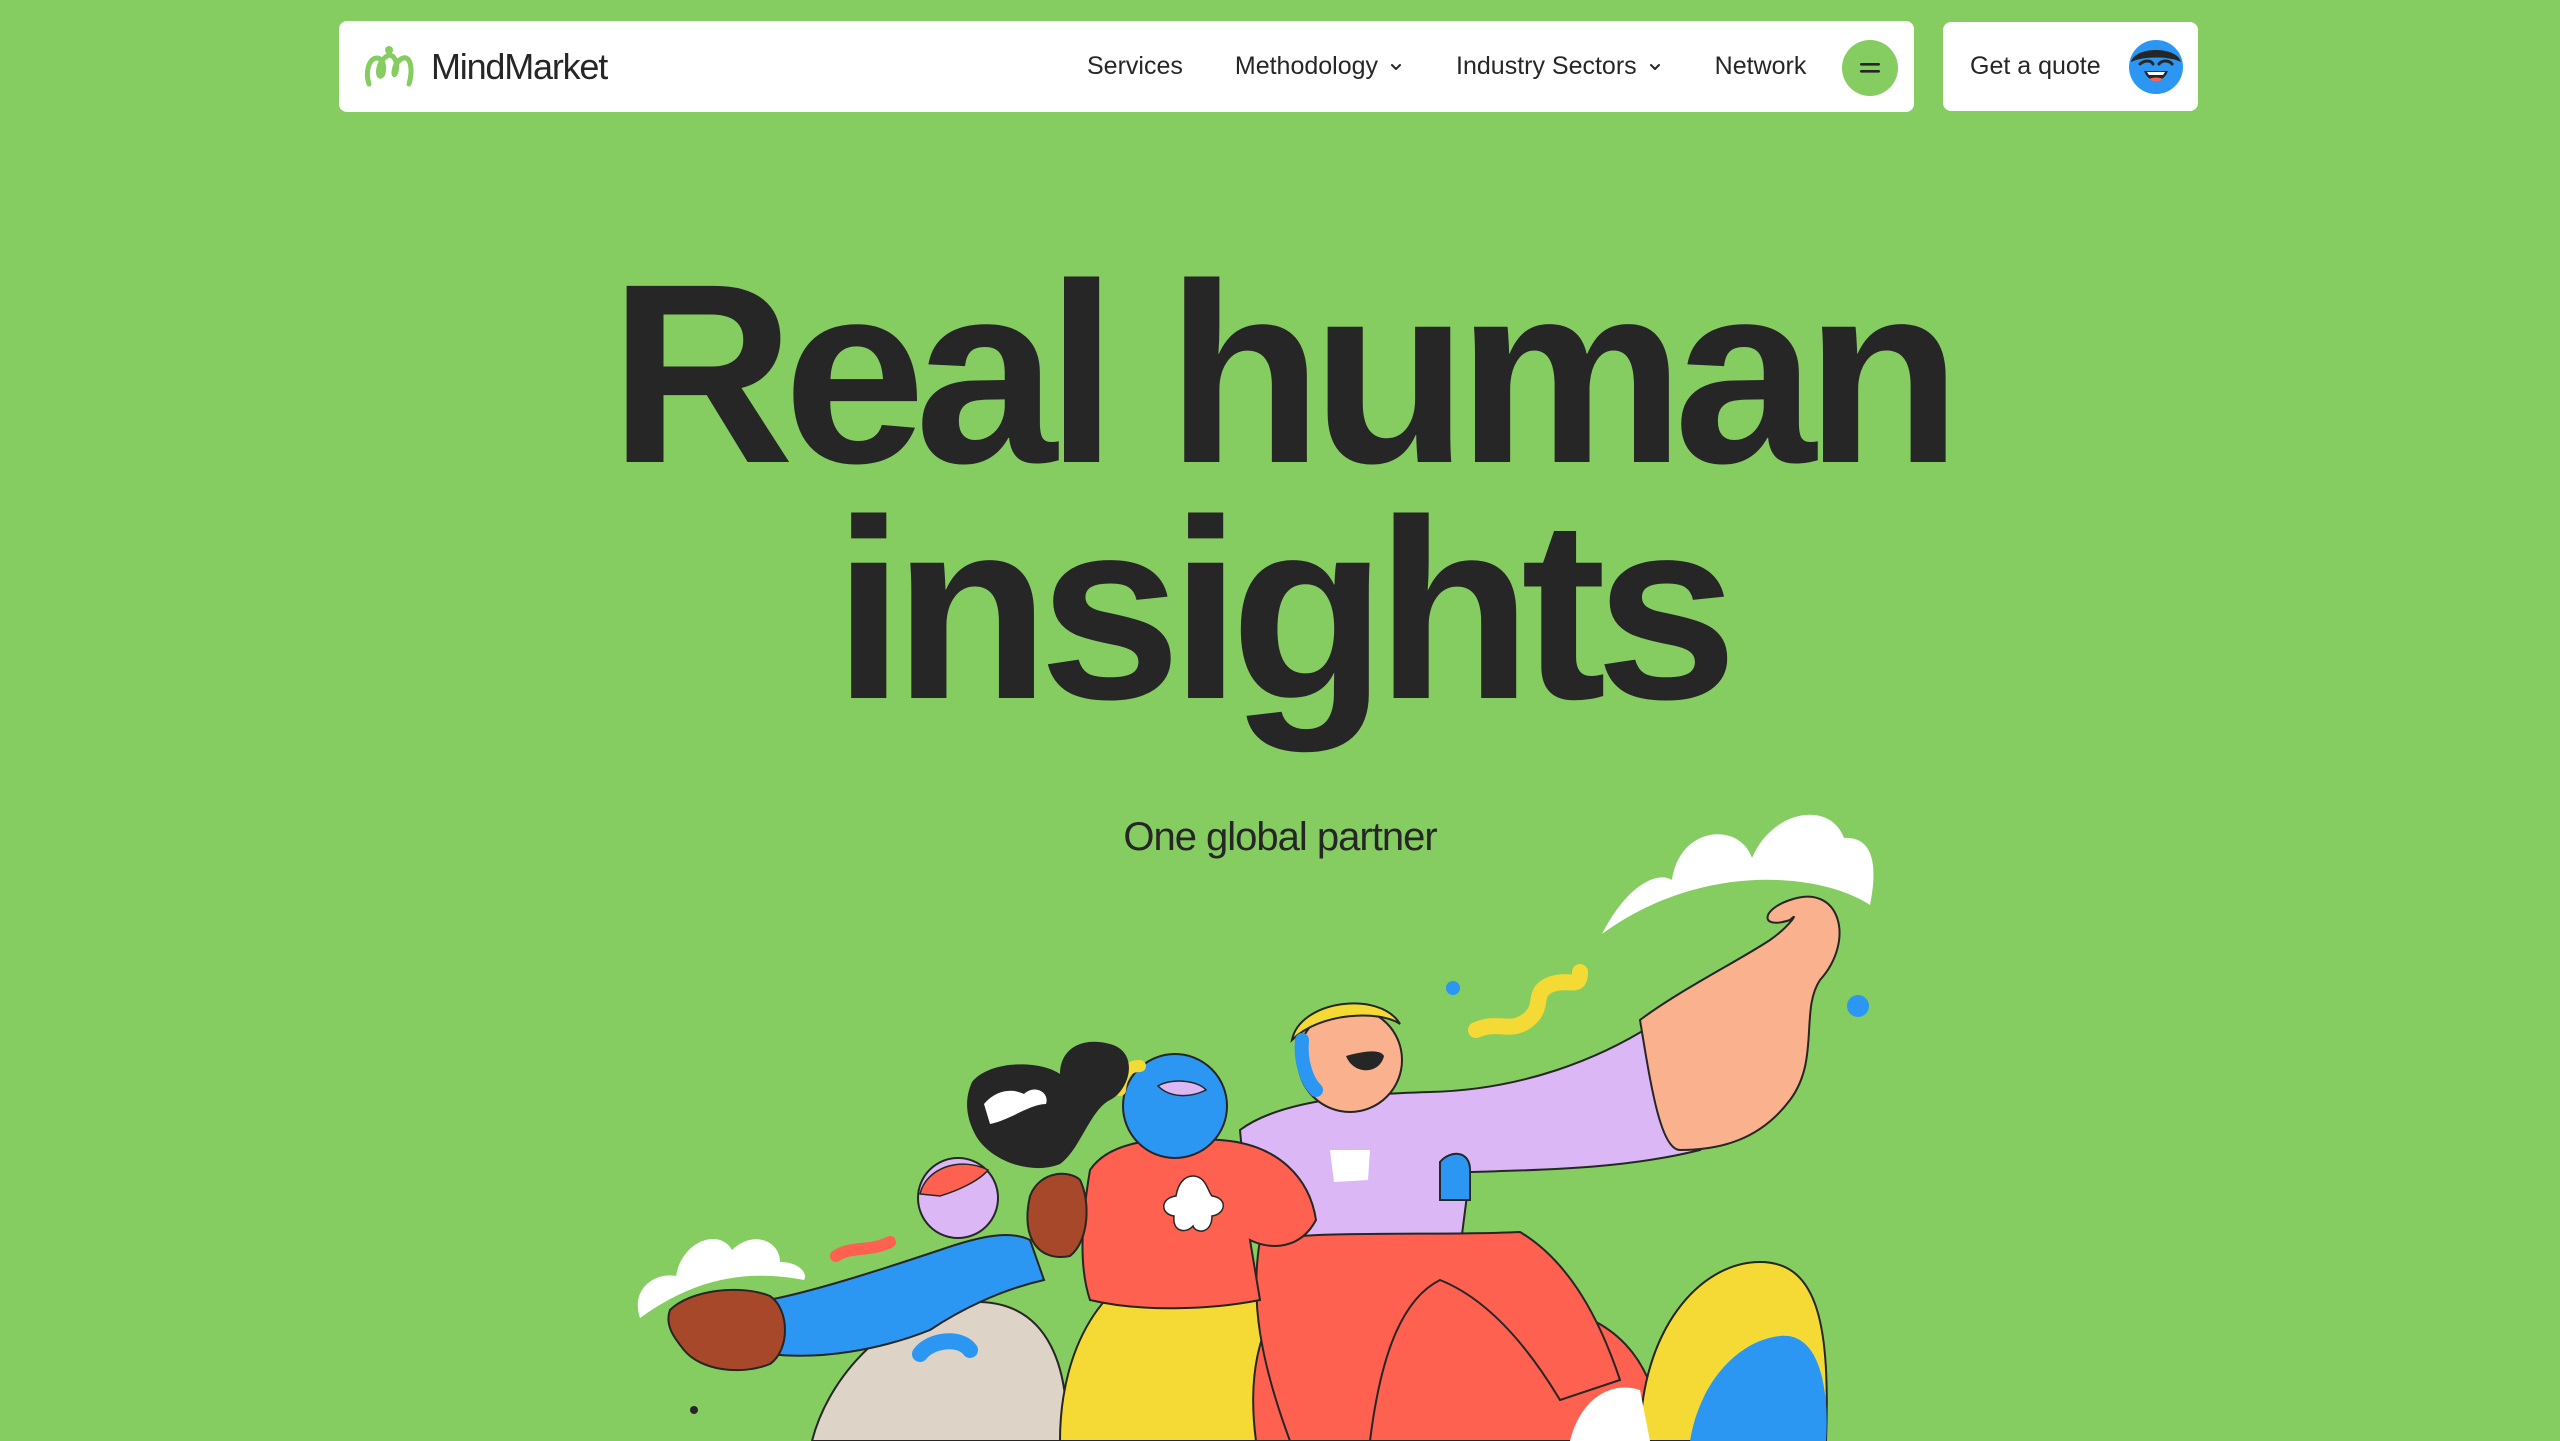 This screenshot has width=2560, height=1441. I want to click on blue-hand, so click(1455, 1176).